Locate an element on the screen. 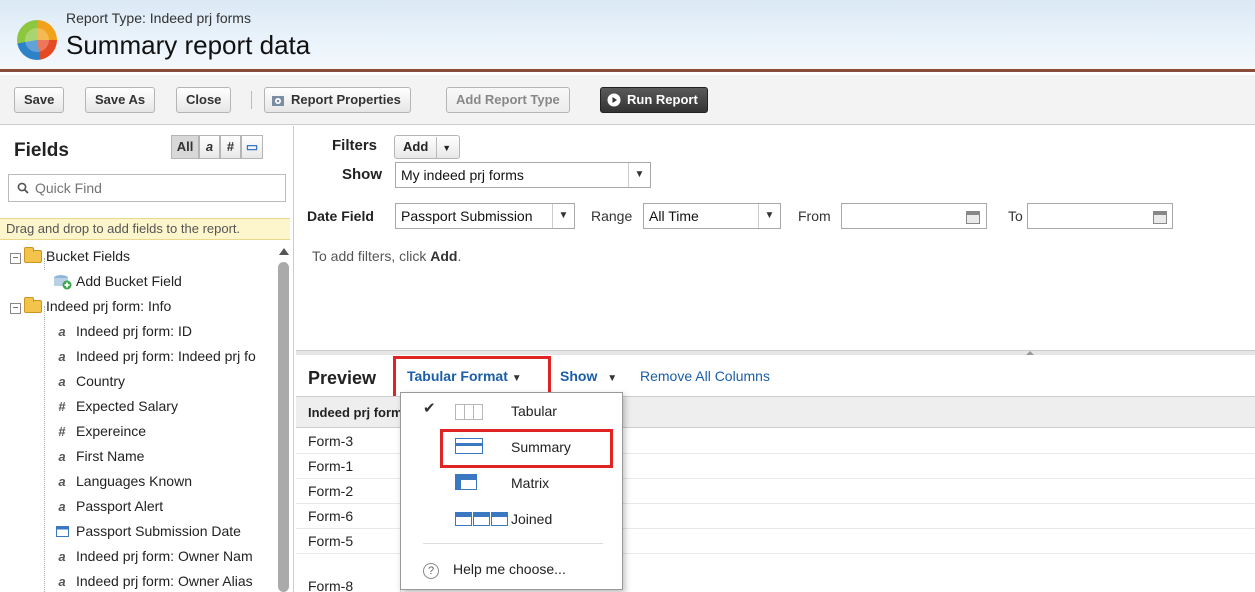 Image resolution: width=1255 pixels, height=592 pixels. to-date-input is located at coordinates (1100, 216).